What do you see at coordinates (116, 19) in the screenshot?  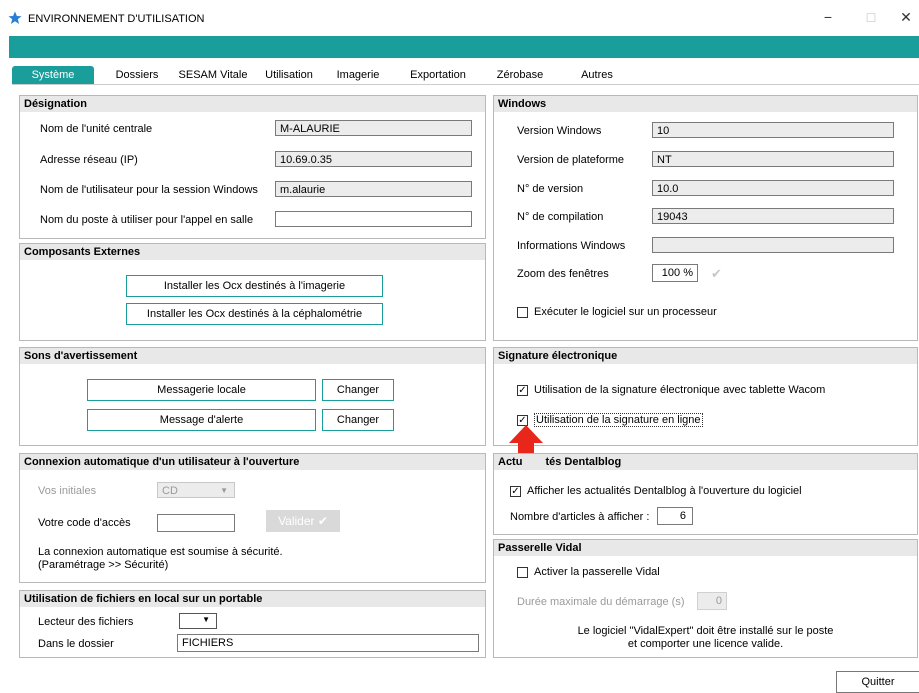 I see `window-title: ENVIRONNEMENT D'UTILISATION` at bounding box center [116, 19].